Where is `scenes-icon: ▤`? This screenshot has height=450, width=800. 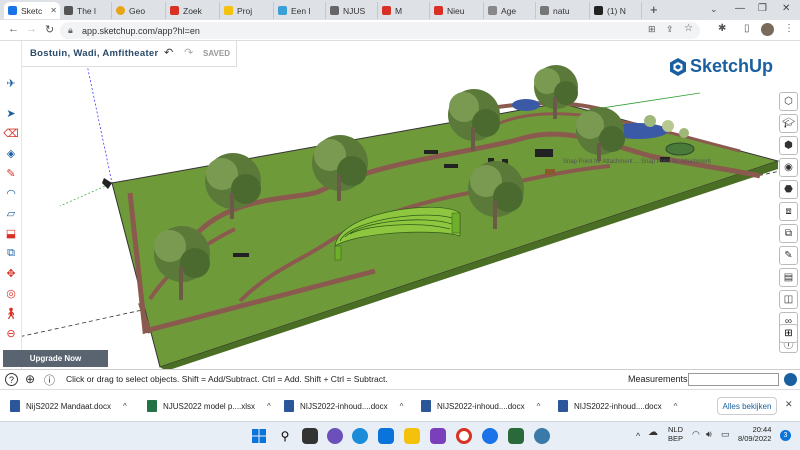 scenes-icon: ▤ is located at coordinates (788, 277).